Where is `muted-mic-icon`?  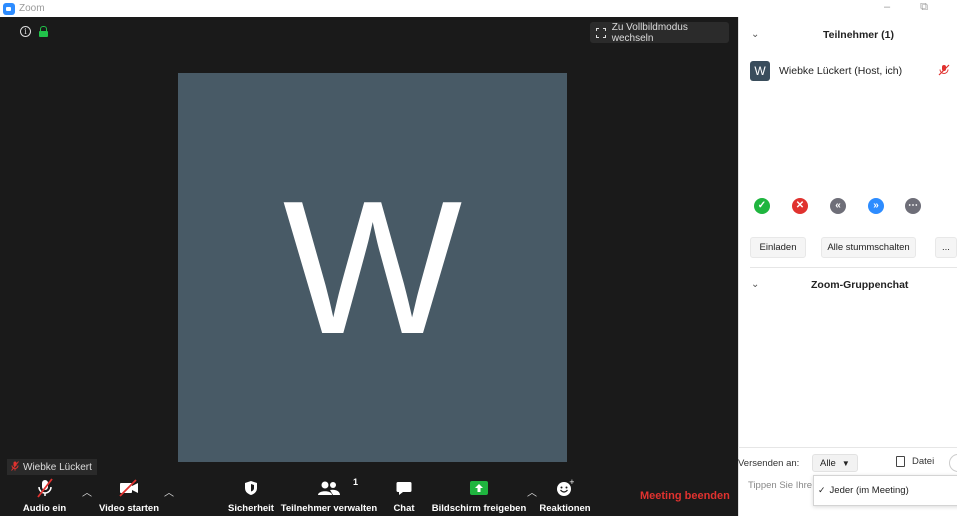
muted-mic-icon is located at coordinates (15, 467).